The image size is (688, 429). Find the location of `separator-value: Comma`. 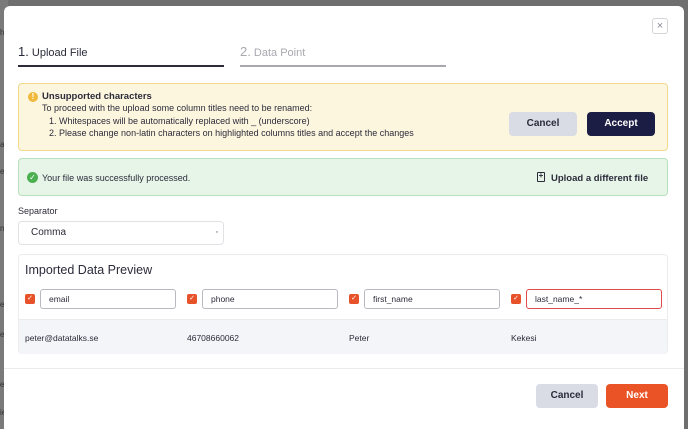

separator-value: Comma is located at coordinates (49, 232).